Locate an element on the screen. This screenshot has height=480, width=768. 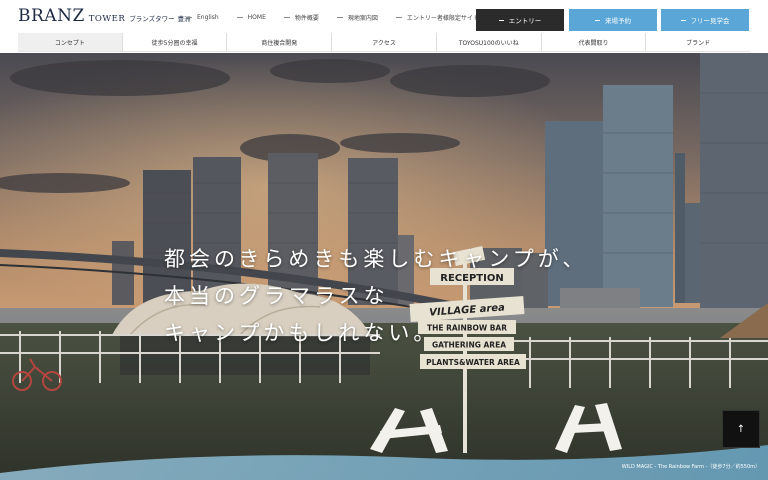
link-map: 現地案内図 is located at coordinates (357, 17).